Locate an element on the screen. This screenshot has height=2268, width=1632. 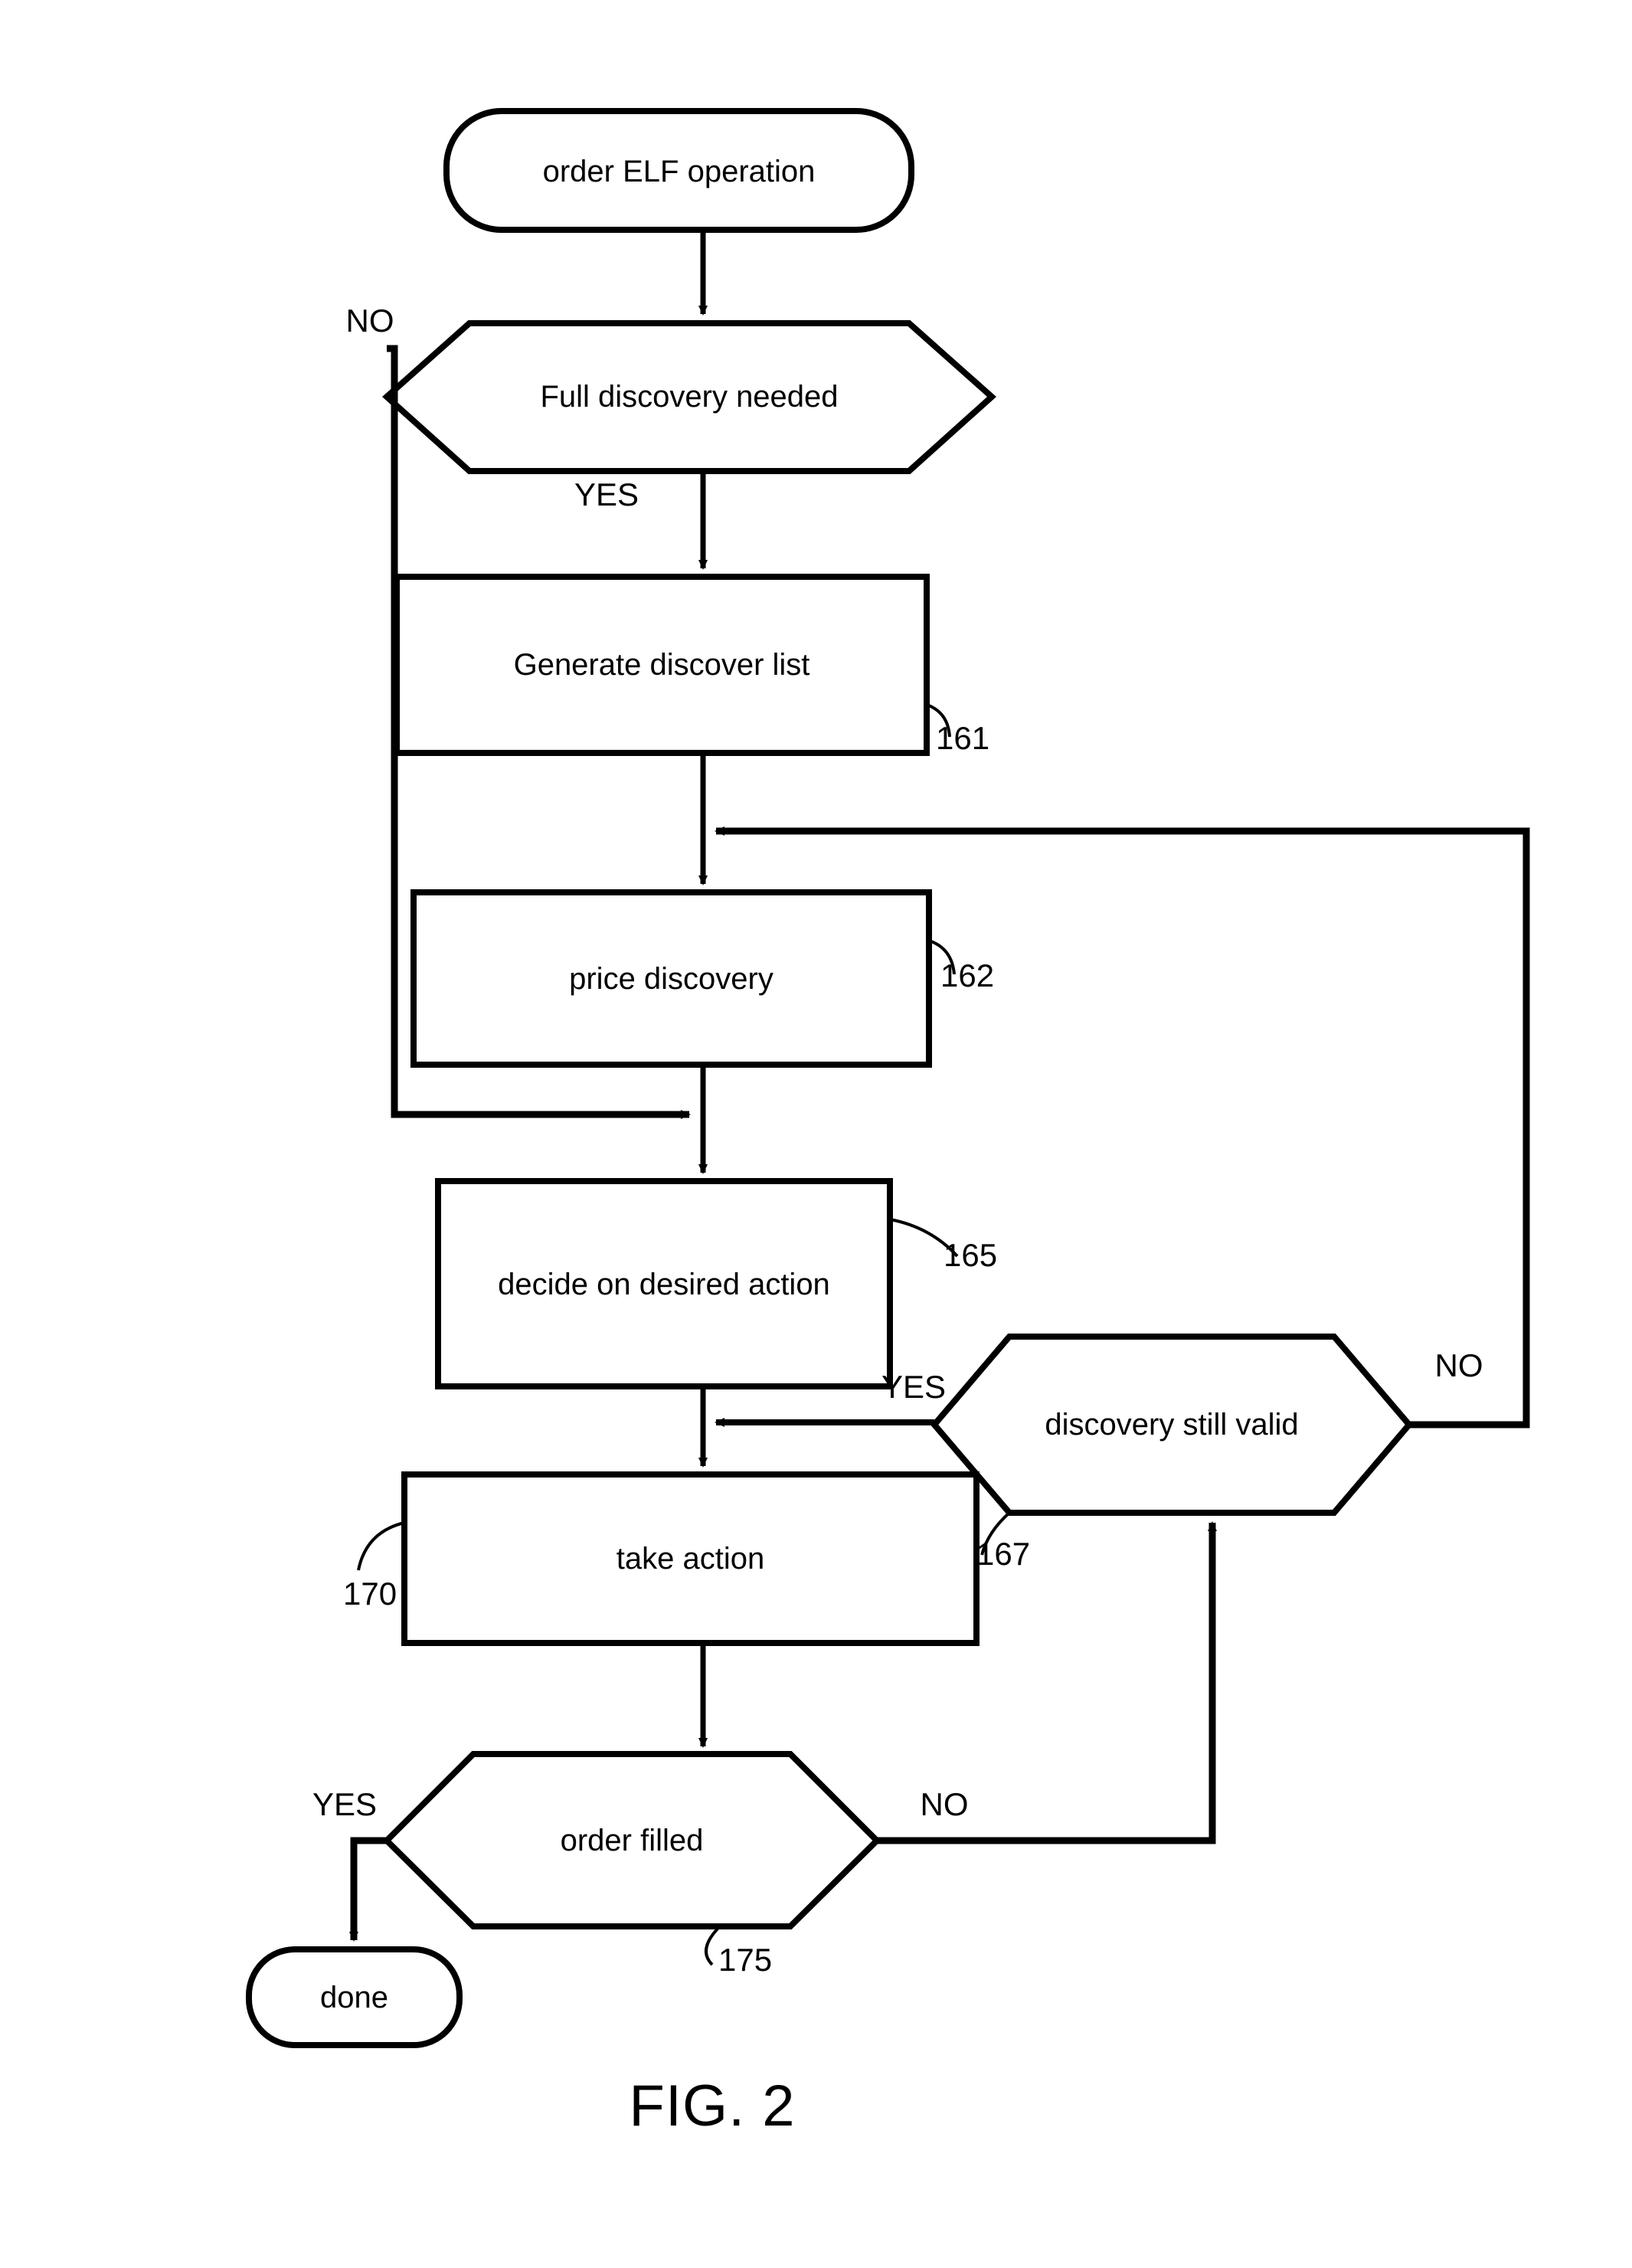
ref-numeral-170: 170 is located at coordinates (370, 1594).